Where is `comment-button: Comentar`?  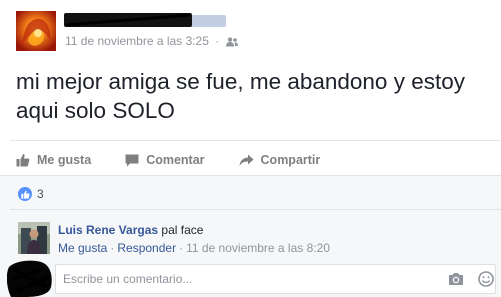 comment-button: Comentar is located at coordinates (165, 160).